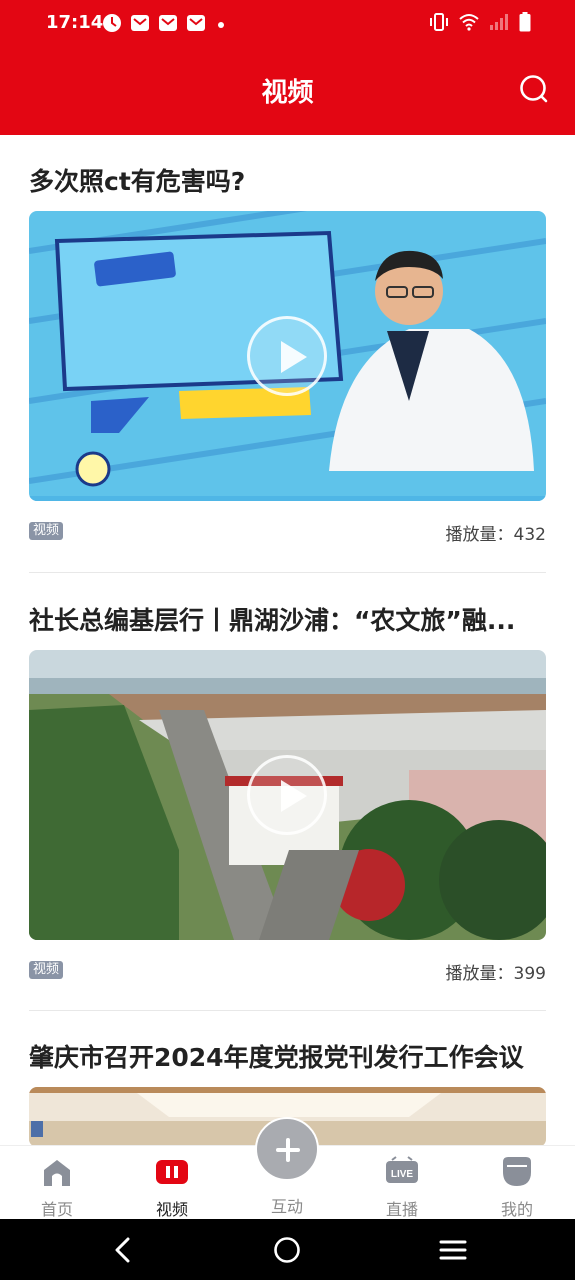 The height and width of the screenshot is (1280, 575). I want to click on article-title: 多次照ct有危害吗?, so click(287, 182).